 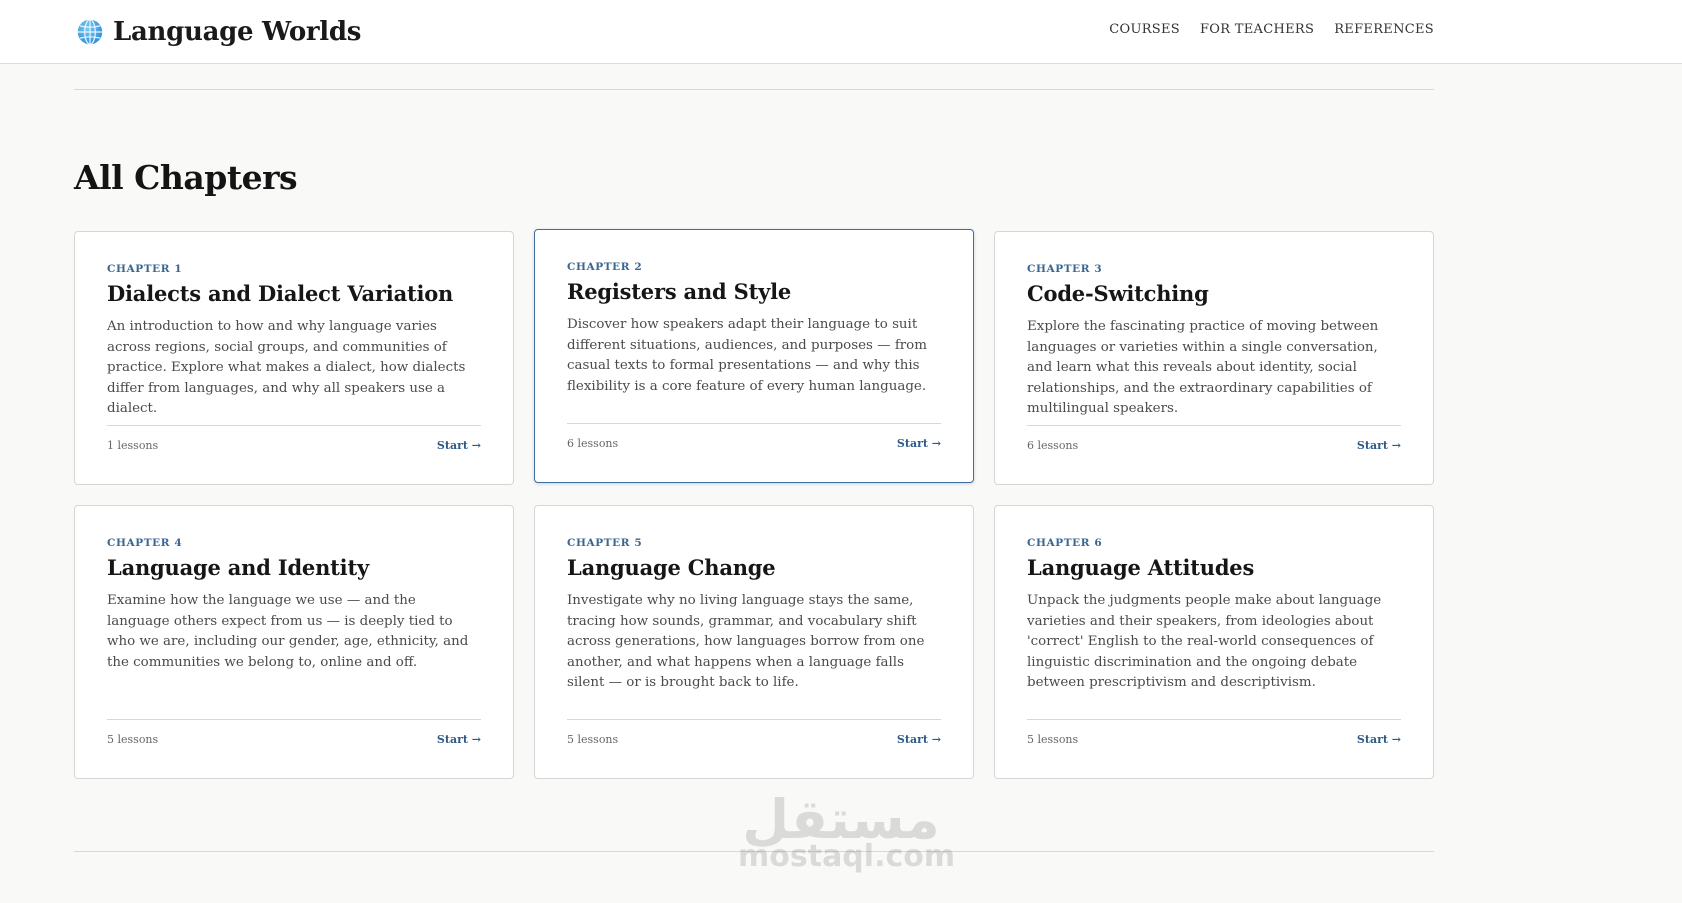 What do you see at coordinates (1144, 29) in the screenshot?
I see `nav-courses: COURSES` at bounding box center [1144, 29].